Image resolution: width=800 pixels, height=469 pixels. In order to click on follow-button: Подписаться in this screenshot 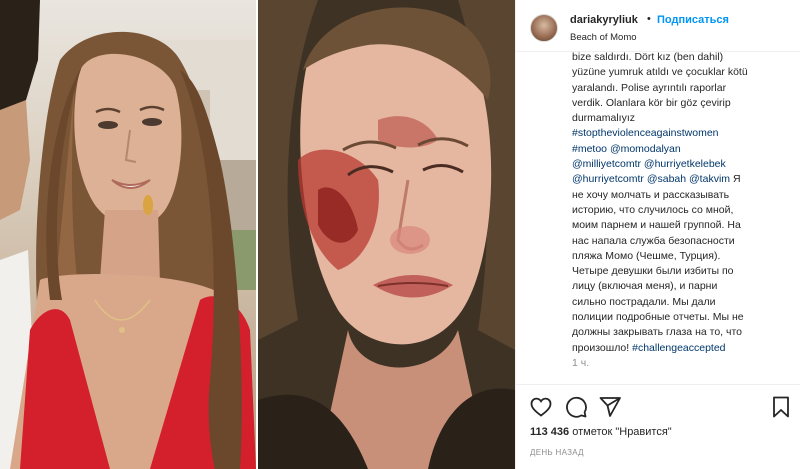, I will do `click(693, 20)`.